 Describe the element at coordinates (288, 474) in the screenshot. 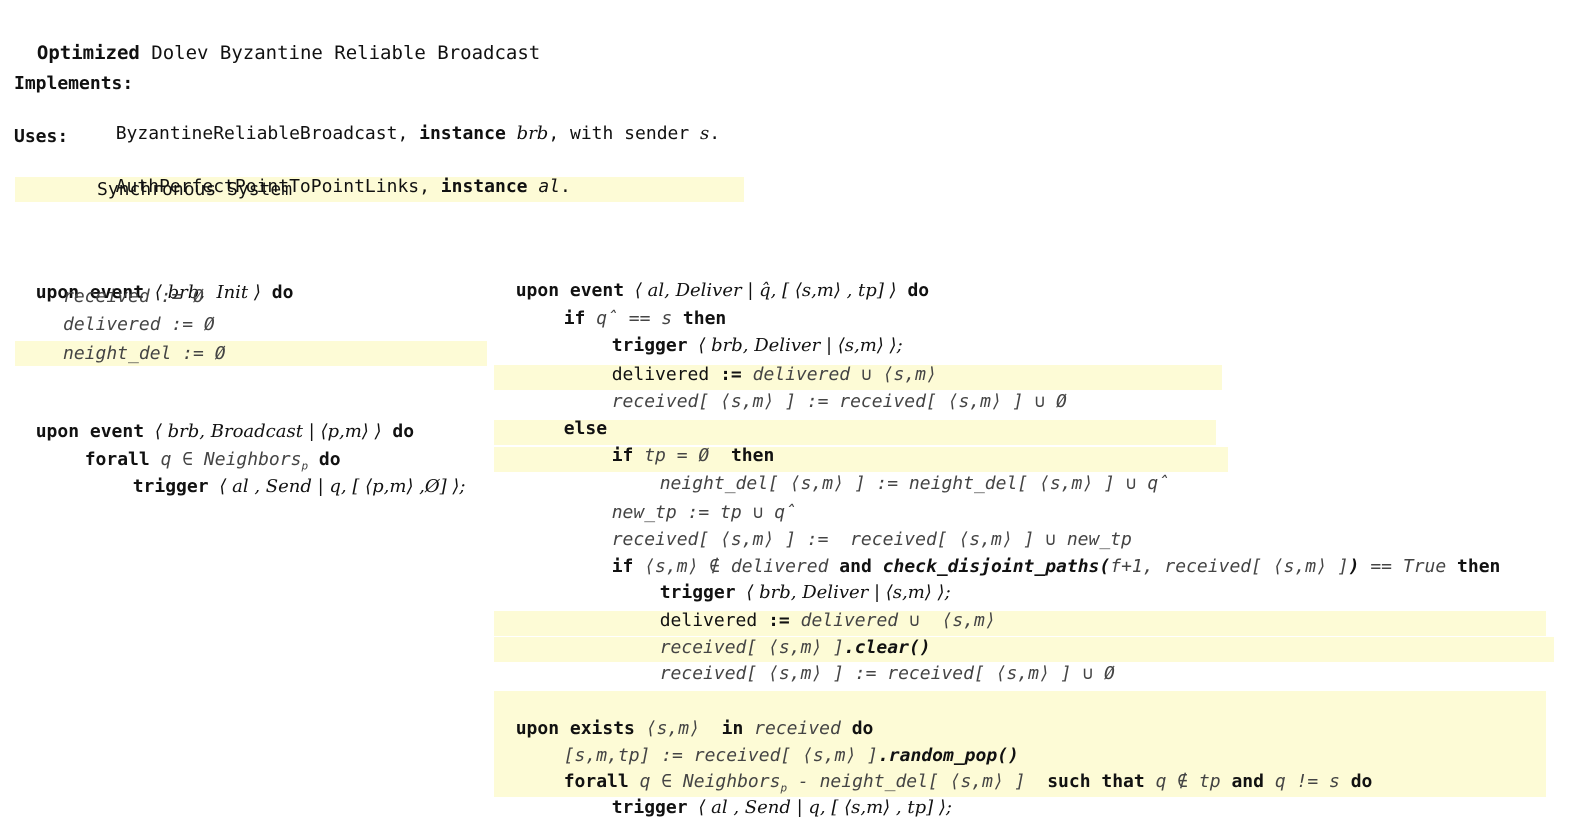

I see `broadcast-trigger: trigger ⟨ al , Send | q, [ ⟨p,m⟩ ,Ø] ⟩;` at that location.